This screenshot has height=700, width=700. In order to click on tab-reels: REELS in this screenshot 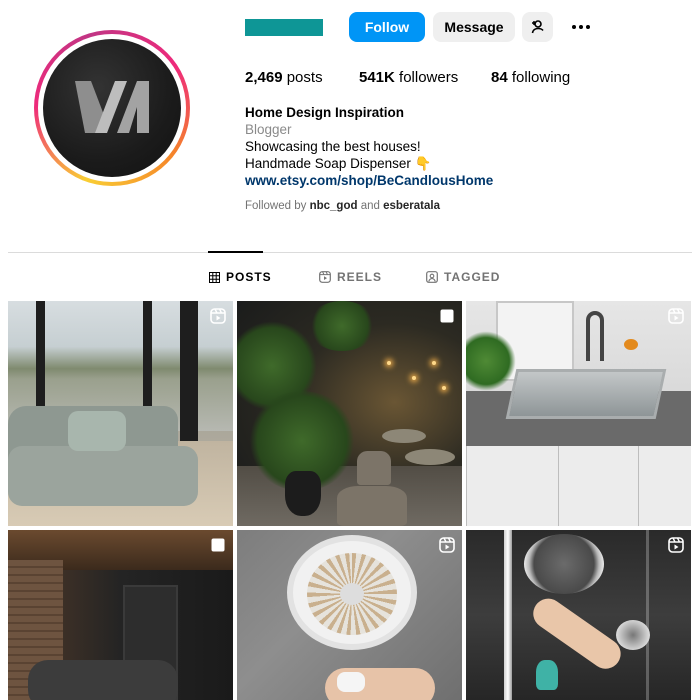, I will do `click(350, 277)`.